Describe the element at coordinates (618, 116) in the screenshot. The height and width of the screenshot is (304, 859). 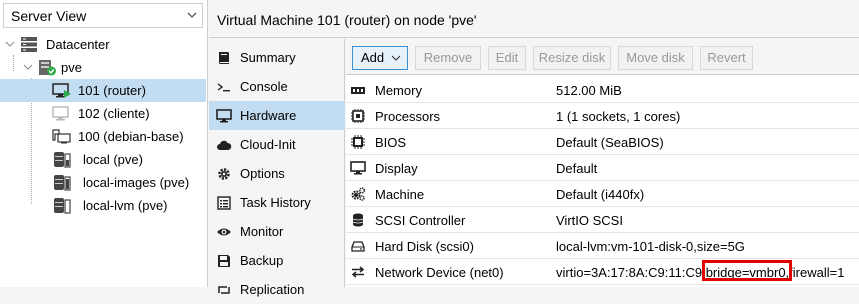
I see `hardware-value: 1 (1 sockets, 1 cores)` at that location.